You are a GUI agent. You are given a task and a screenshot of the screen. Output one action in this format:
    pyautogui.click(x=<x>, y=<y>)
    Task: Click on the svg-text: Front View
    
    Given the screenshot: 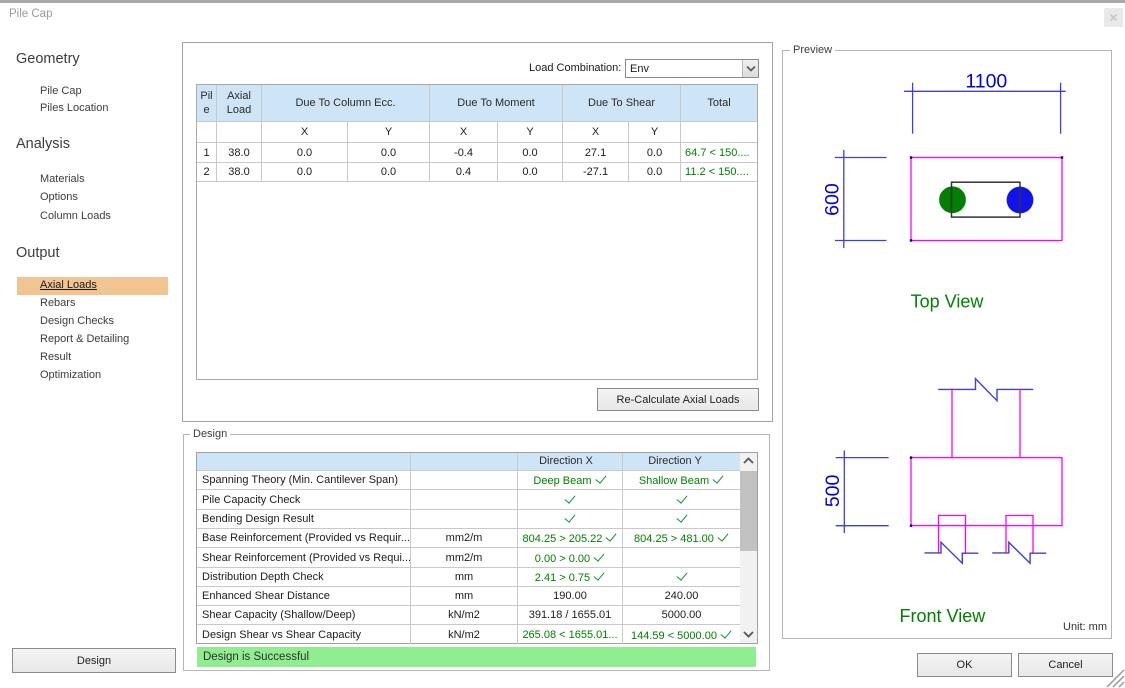 What is the action you would take?
    pyautogui.click(x=943, y=616)
    